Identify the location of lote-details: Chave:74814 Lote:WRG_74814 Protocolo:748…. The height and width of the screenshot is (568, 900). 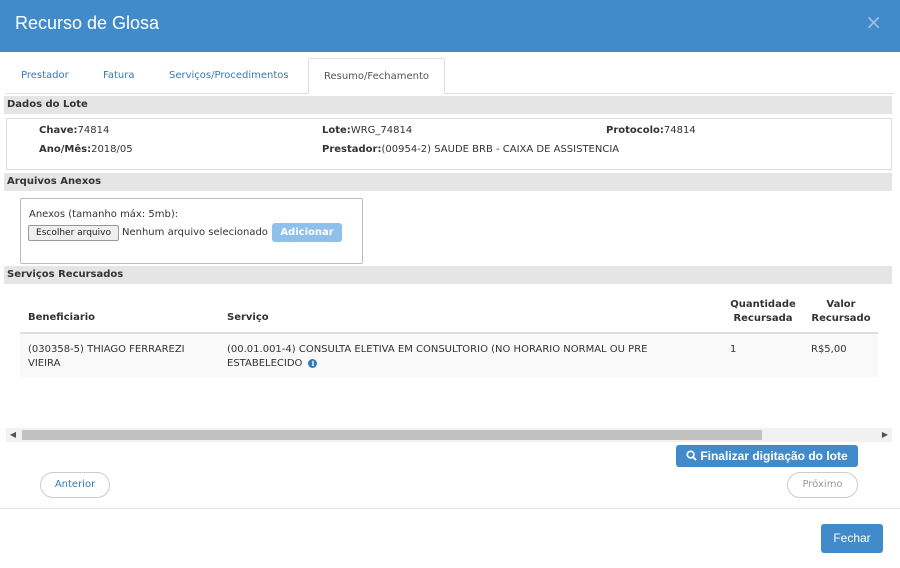
(449, 144).